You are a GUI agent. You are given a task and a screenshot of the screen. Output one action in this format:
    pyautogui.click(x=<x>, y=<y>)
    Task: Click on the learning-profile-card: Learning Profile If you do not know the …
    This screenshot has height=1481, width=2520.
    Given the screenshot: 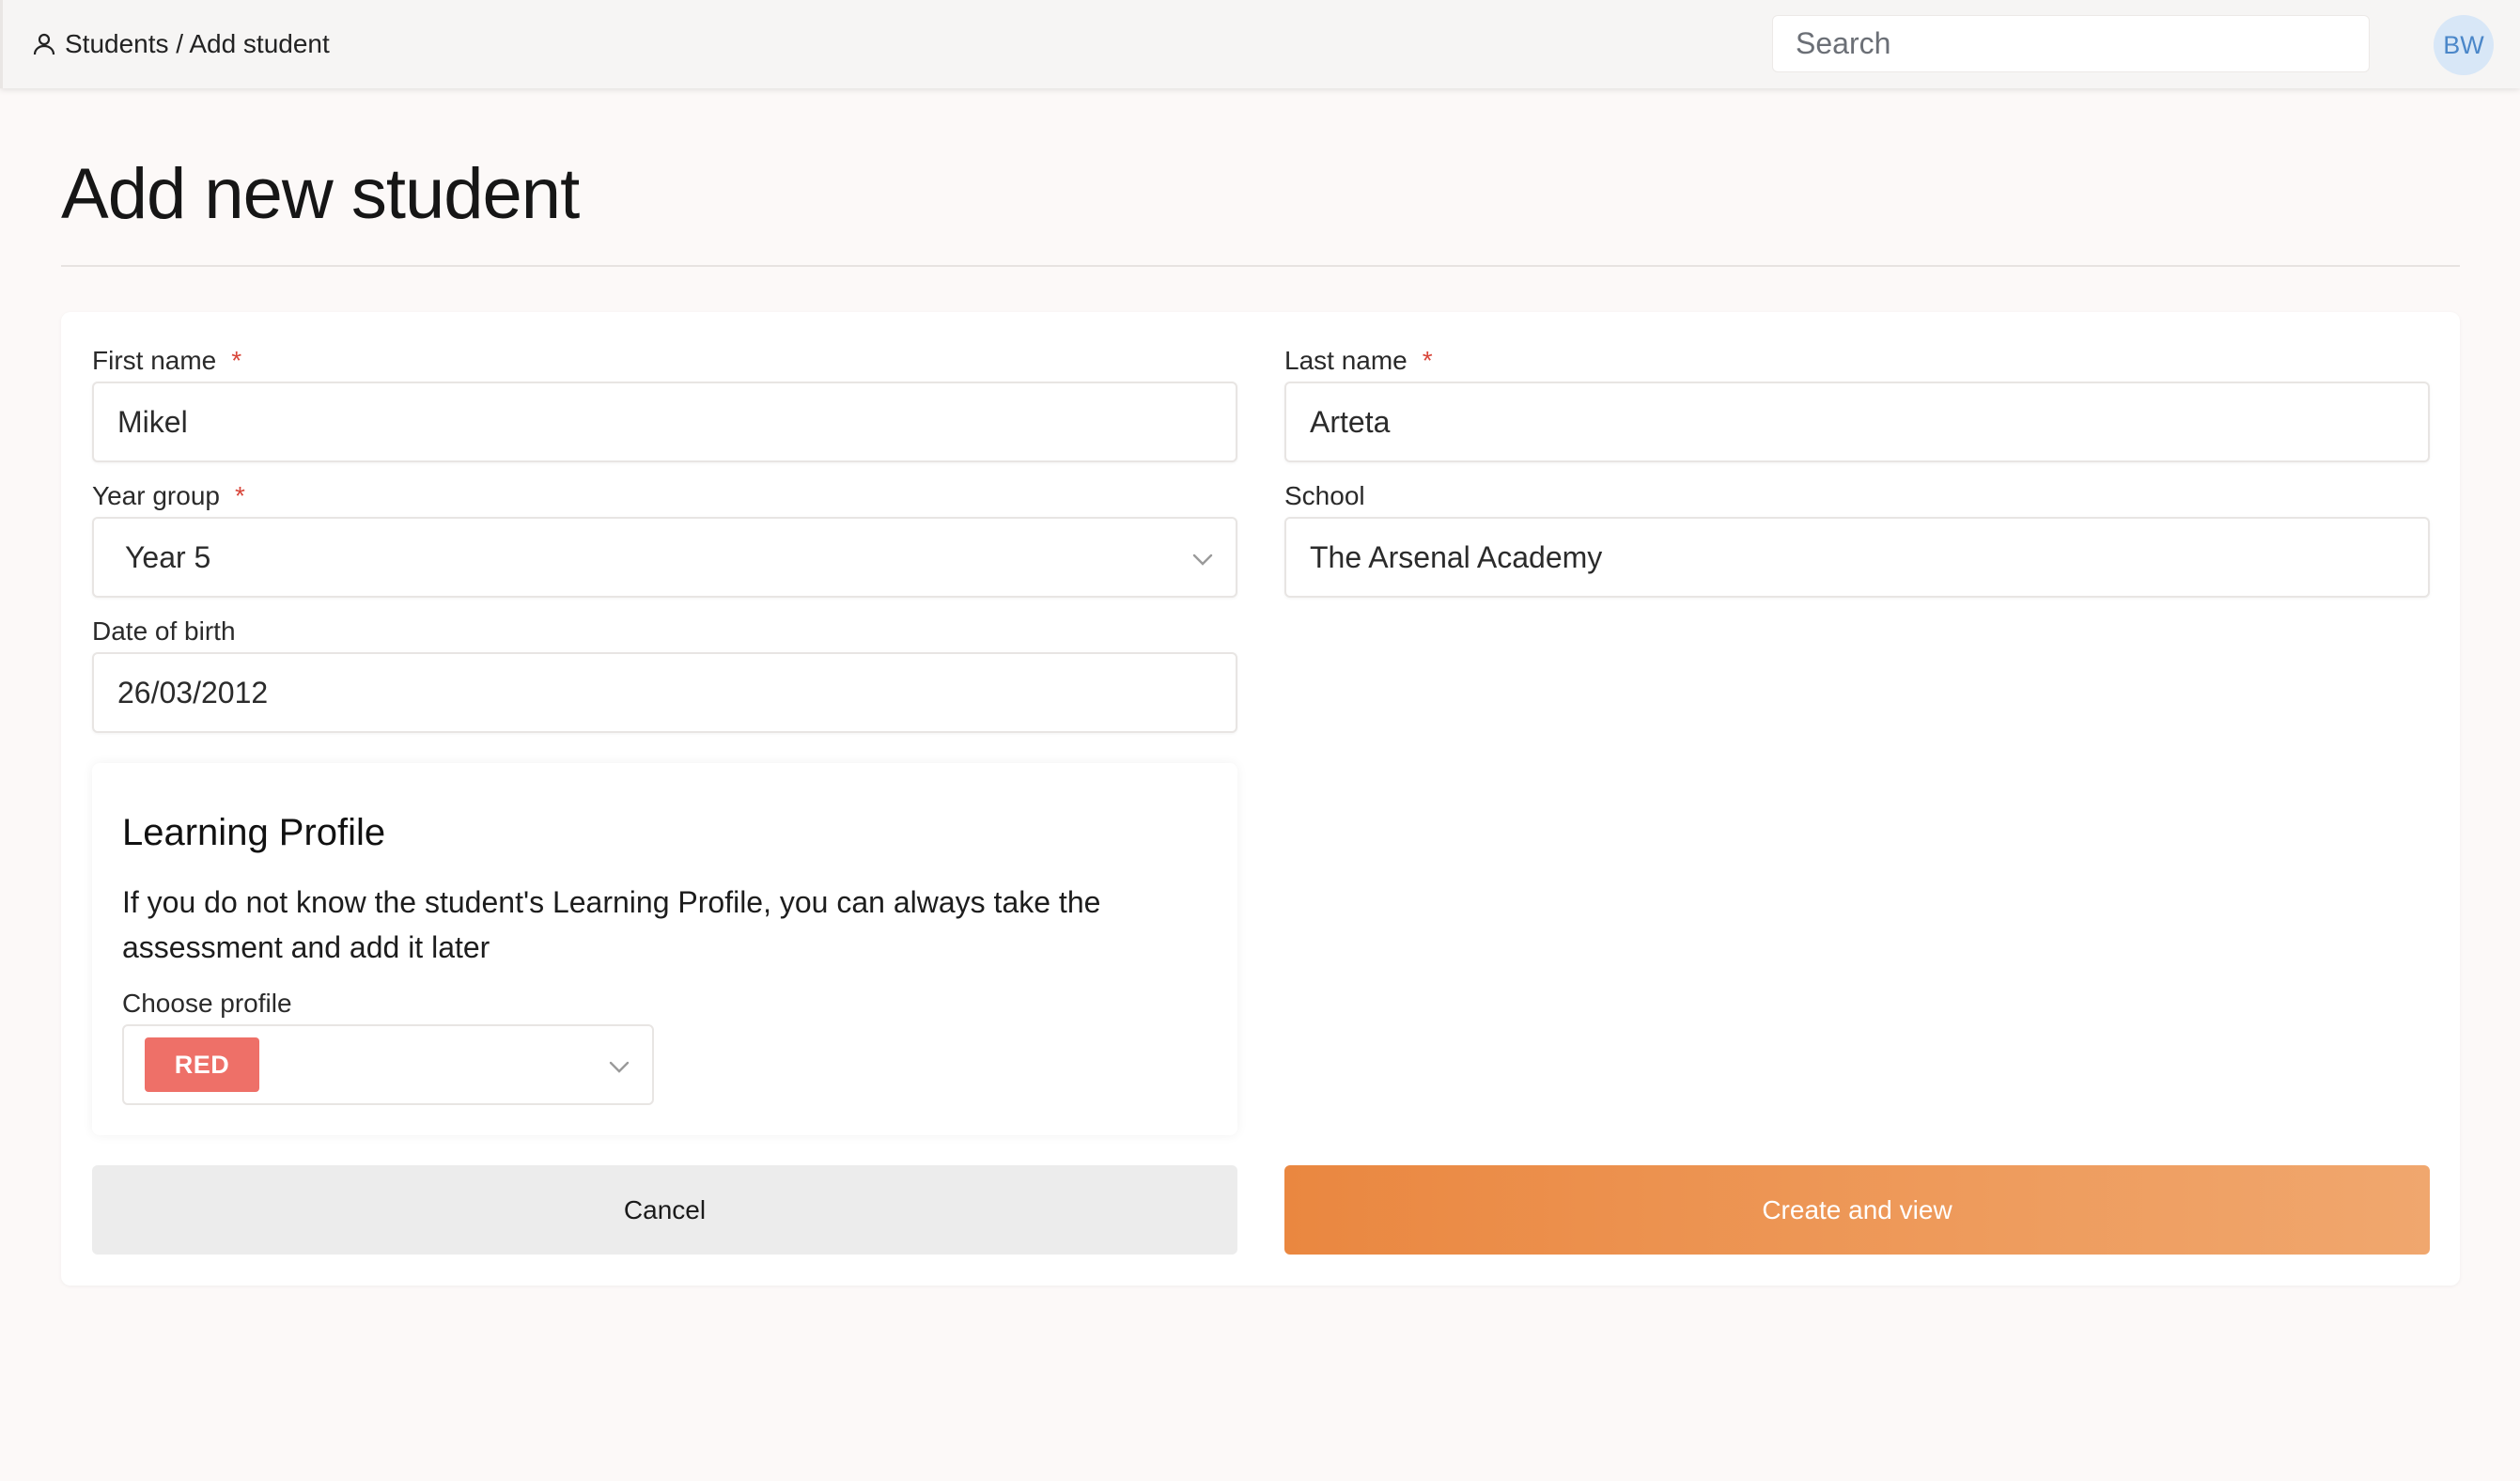 What is the action you would take?
    pyautogui.click(x=664, y=949)
    